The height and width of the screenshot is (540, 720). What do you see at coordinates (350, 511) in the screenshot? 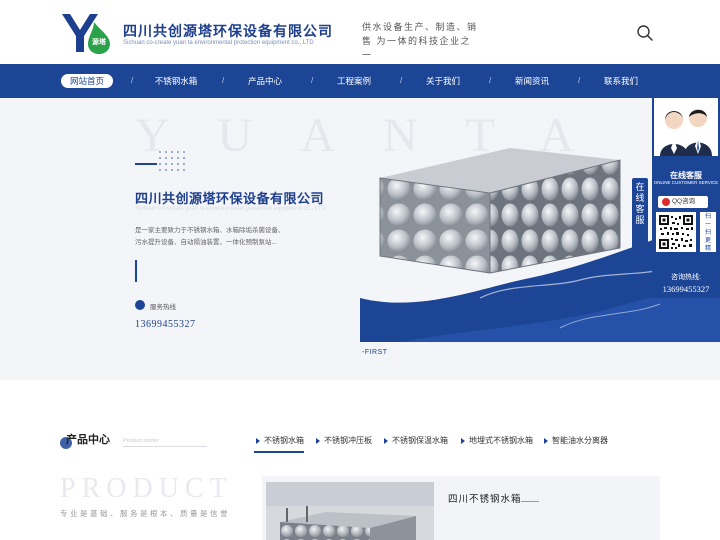
I see `product-card-image` at bounding box center [350, 511].